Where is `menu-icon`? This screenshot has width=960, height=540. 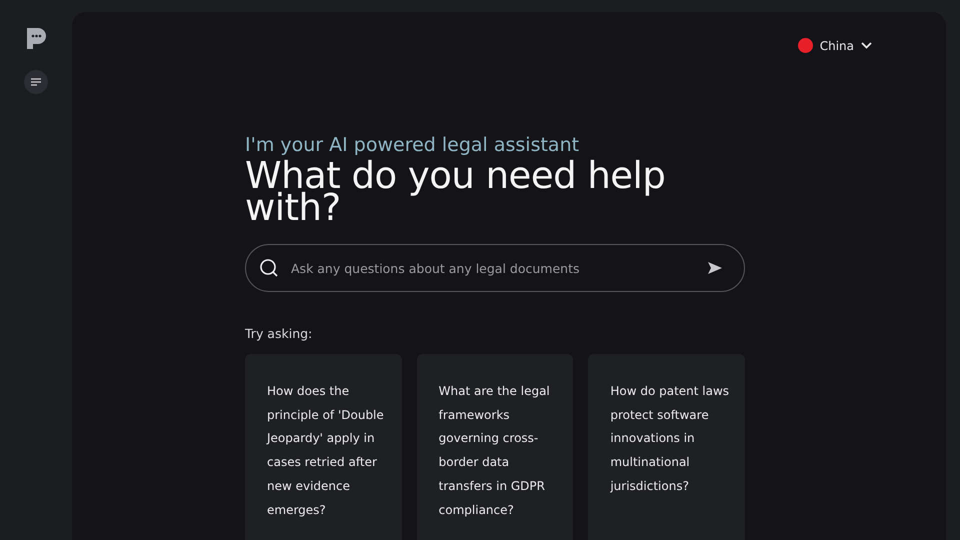
menu-icon is located at coordinates (36, 82).